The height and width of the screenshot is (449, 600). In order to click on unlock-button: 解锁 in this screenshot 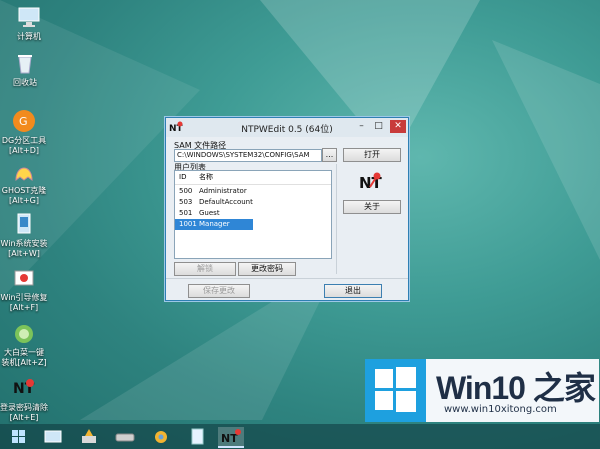, I will do `click(205, 269)`.